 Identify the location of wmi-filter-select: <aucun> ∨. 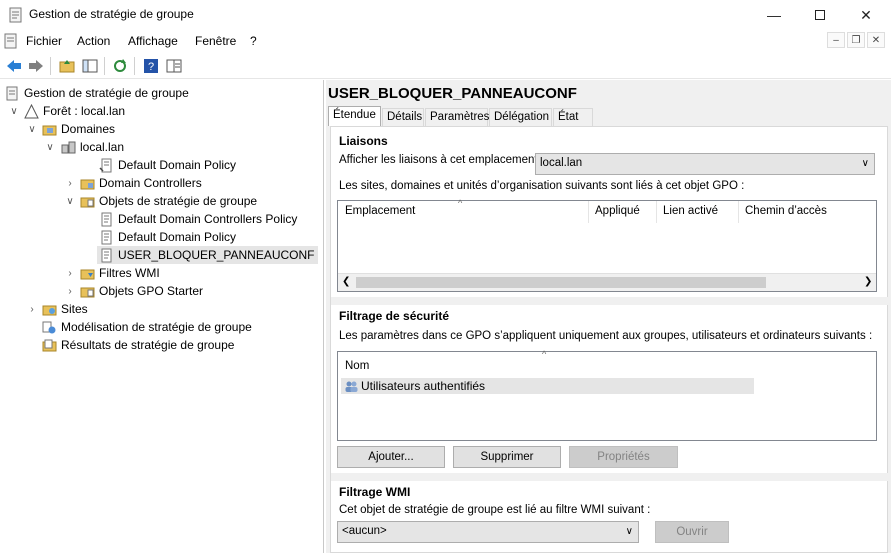
(488, 532).